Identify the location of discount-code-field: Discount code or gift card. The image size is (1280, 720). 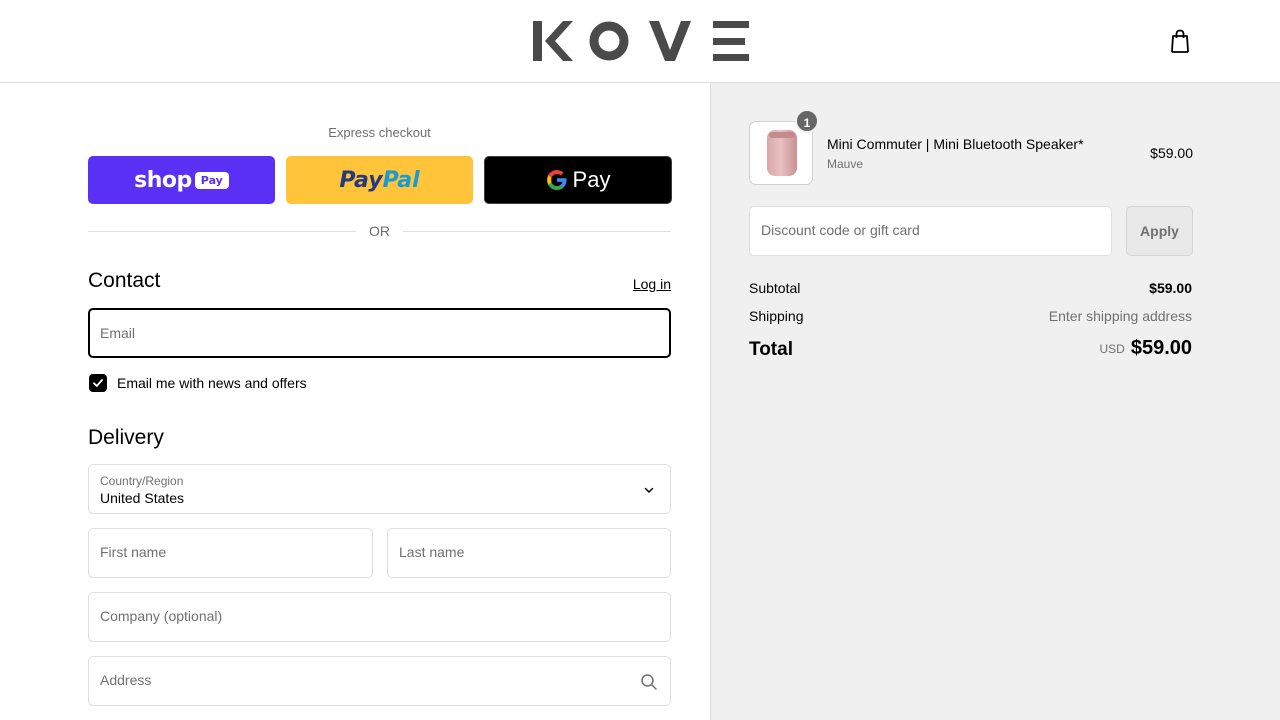
(930, 231).